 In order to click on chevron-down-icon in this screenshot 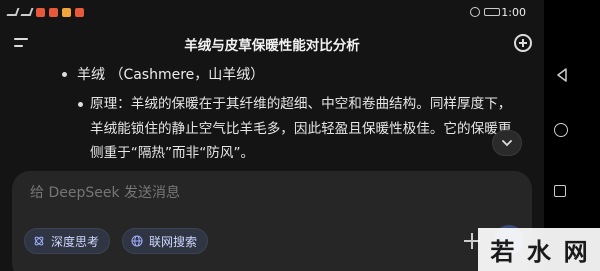, I will do `click(507, 143)`.